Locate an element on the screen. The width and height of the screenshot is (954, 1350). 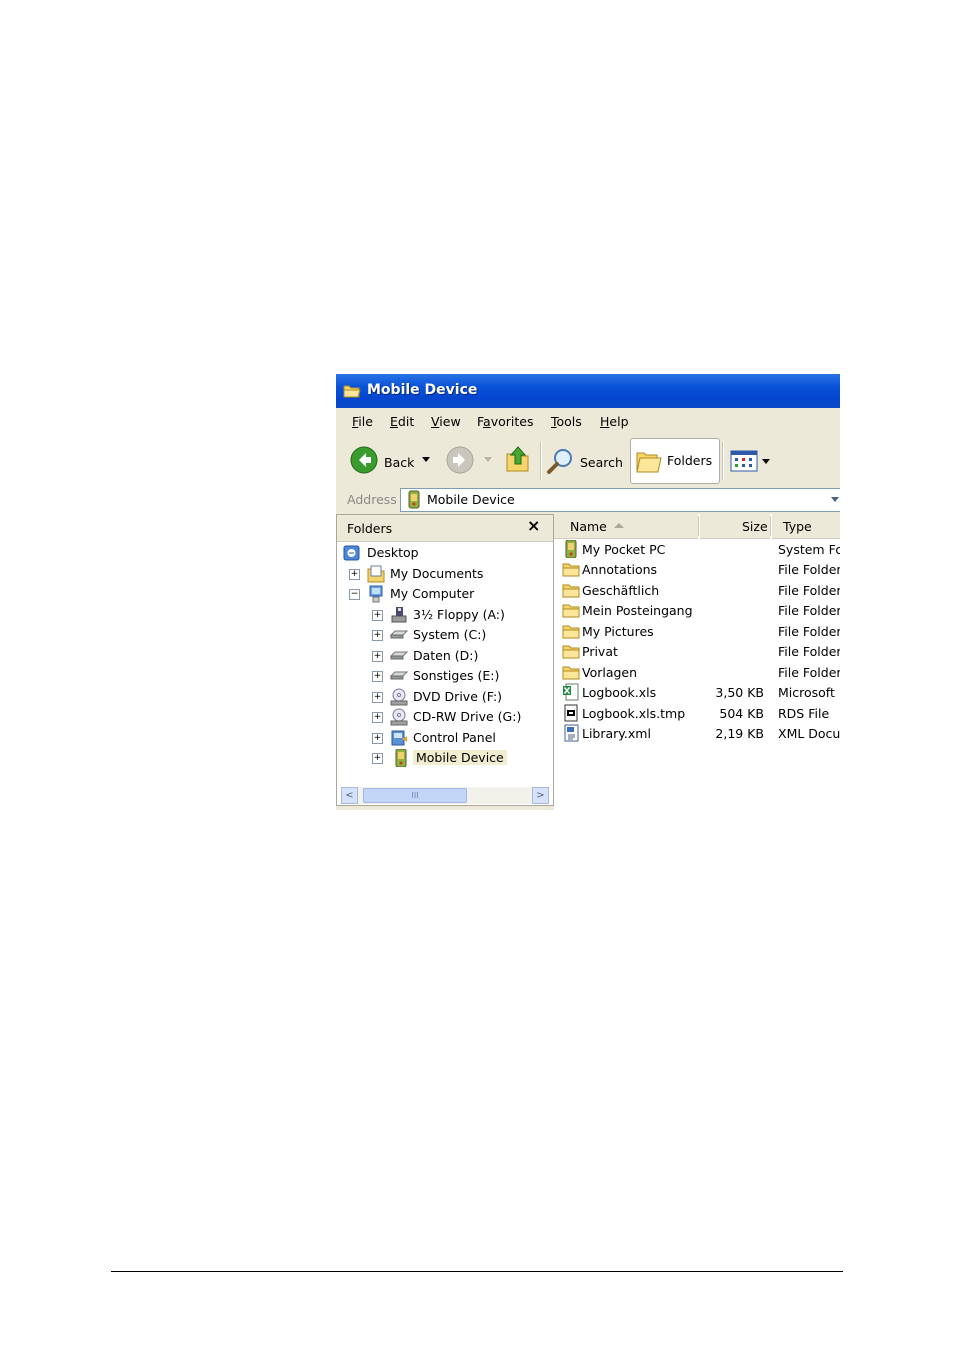
forward-arrow-icon is located at coordinates (460, 460).